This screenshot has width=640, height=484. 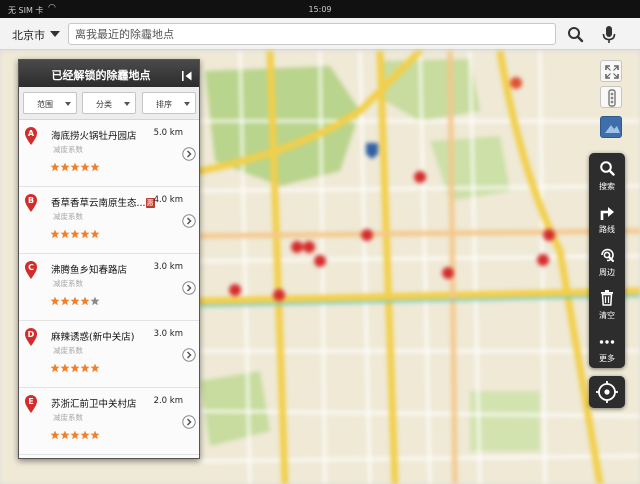 I want to click on voice-button, so click(x=609, y=34).